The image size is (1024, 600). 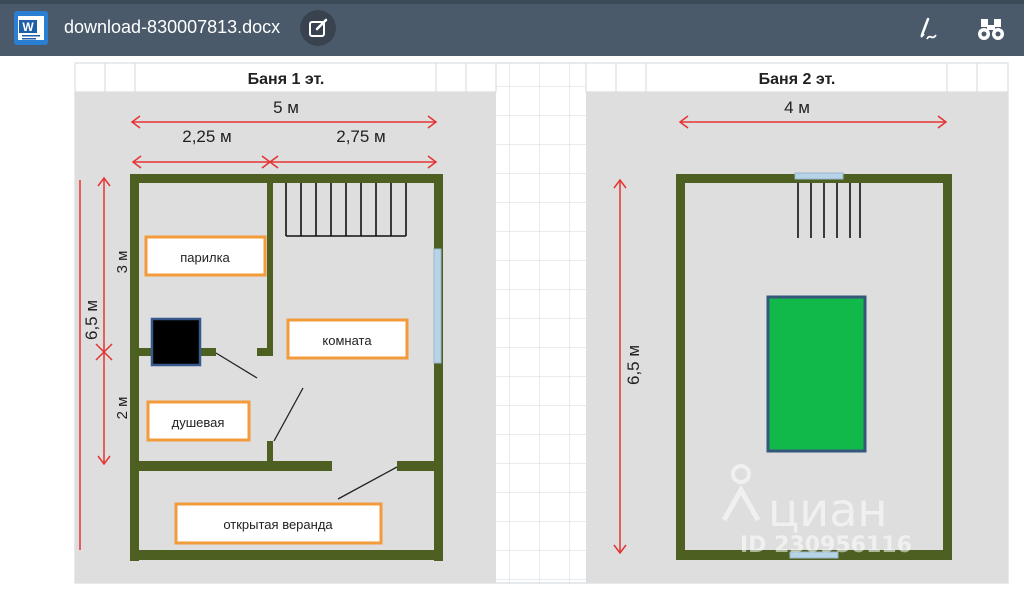 I want to click on wall-veranda-right, so click(x=417, y=466).